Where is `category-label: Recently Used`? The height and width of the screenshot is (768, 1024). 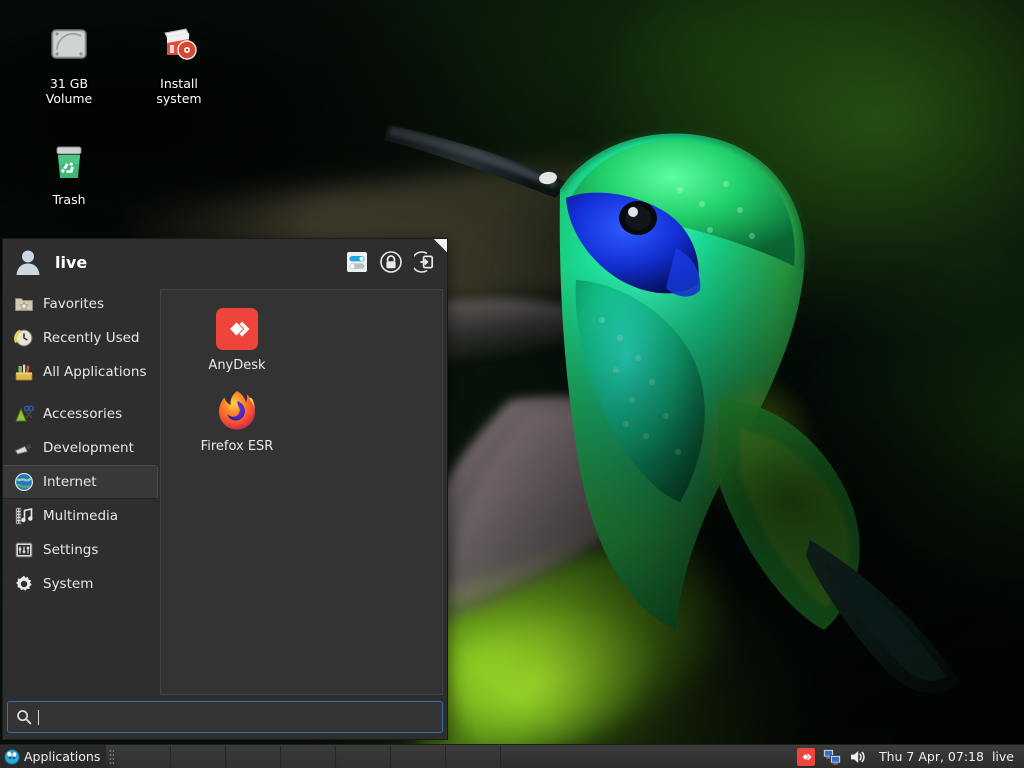
category-label: Recently Used is located at coordinates (91, 338).